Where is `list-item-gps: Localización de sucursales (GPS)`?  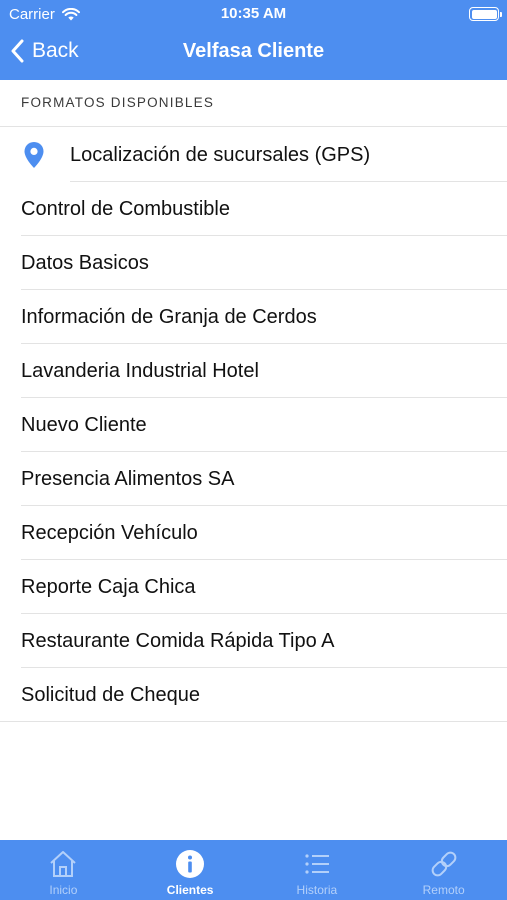
list-item-gps: Localización de sucursales (GPS) is located at coordinates (253, 155).